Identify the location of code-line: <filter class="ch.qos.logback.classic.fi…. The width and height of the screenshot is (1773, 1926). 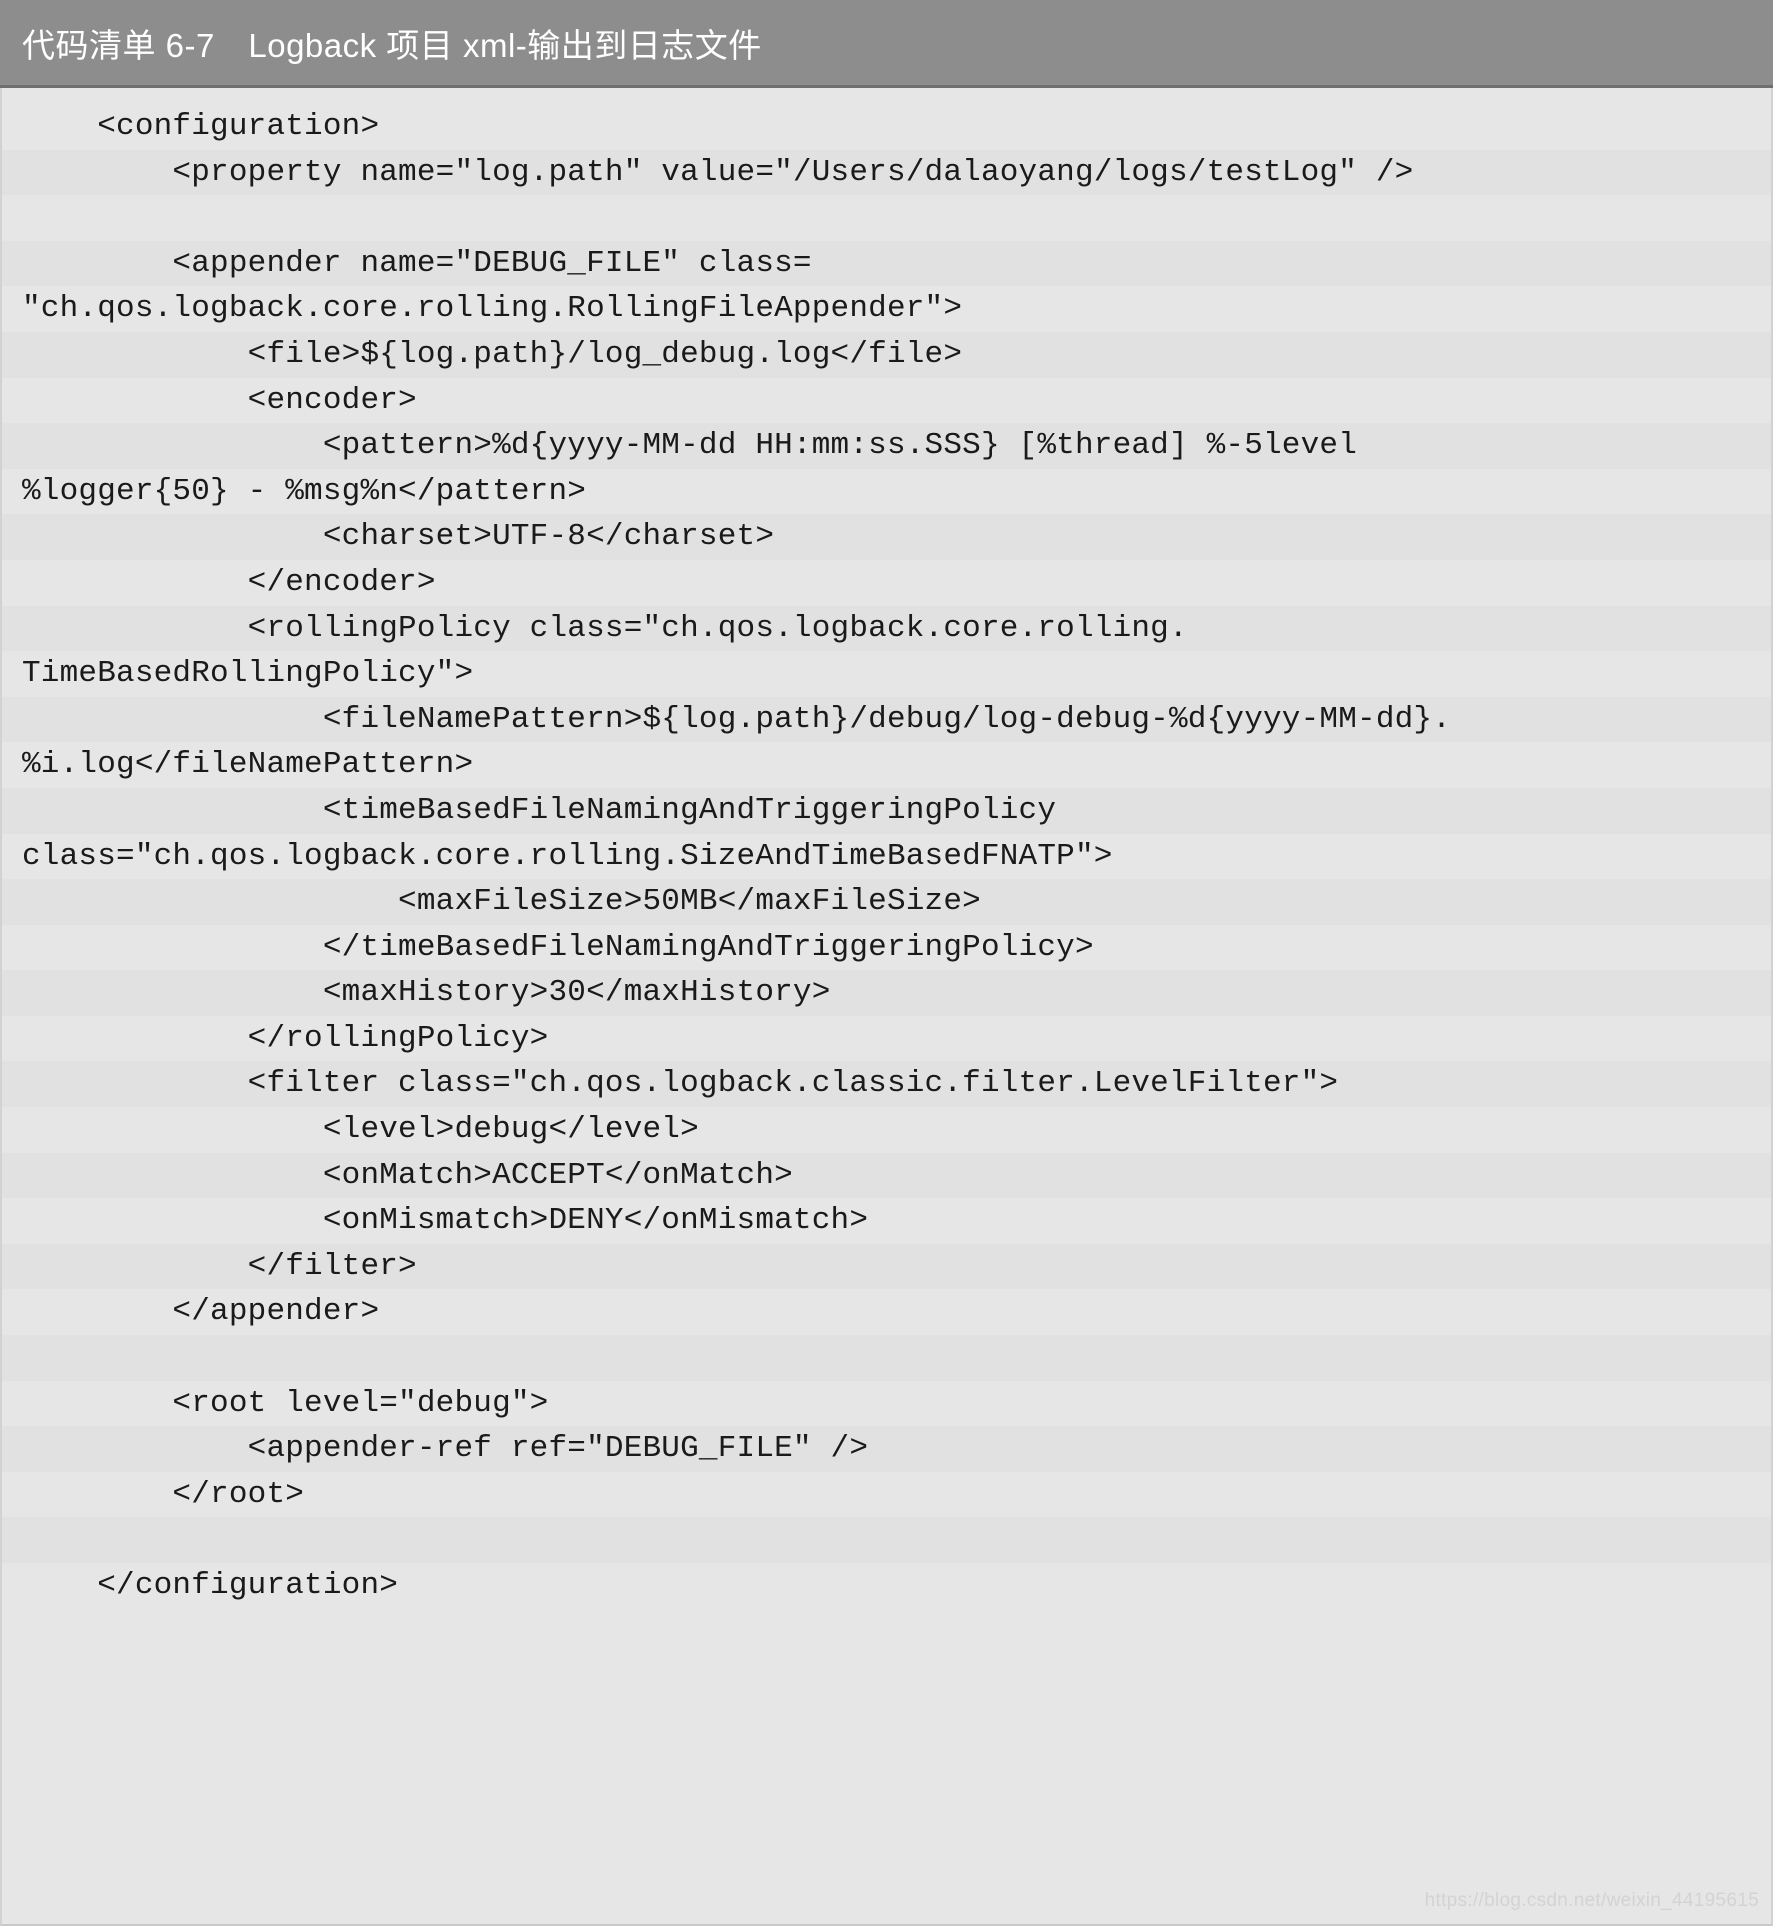
(886, 1084).